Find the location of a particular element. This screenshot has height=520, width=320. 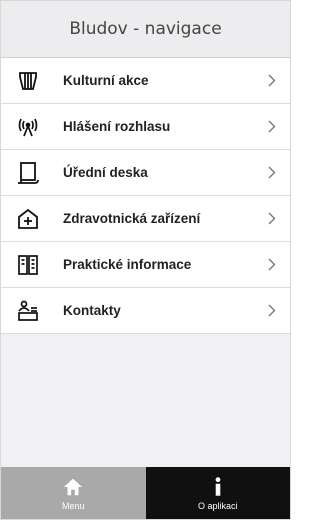

tab-menu-label: Menu is located at coordinates (73, 505).